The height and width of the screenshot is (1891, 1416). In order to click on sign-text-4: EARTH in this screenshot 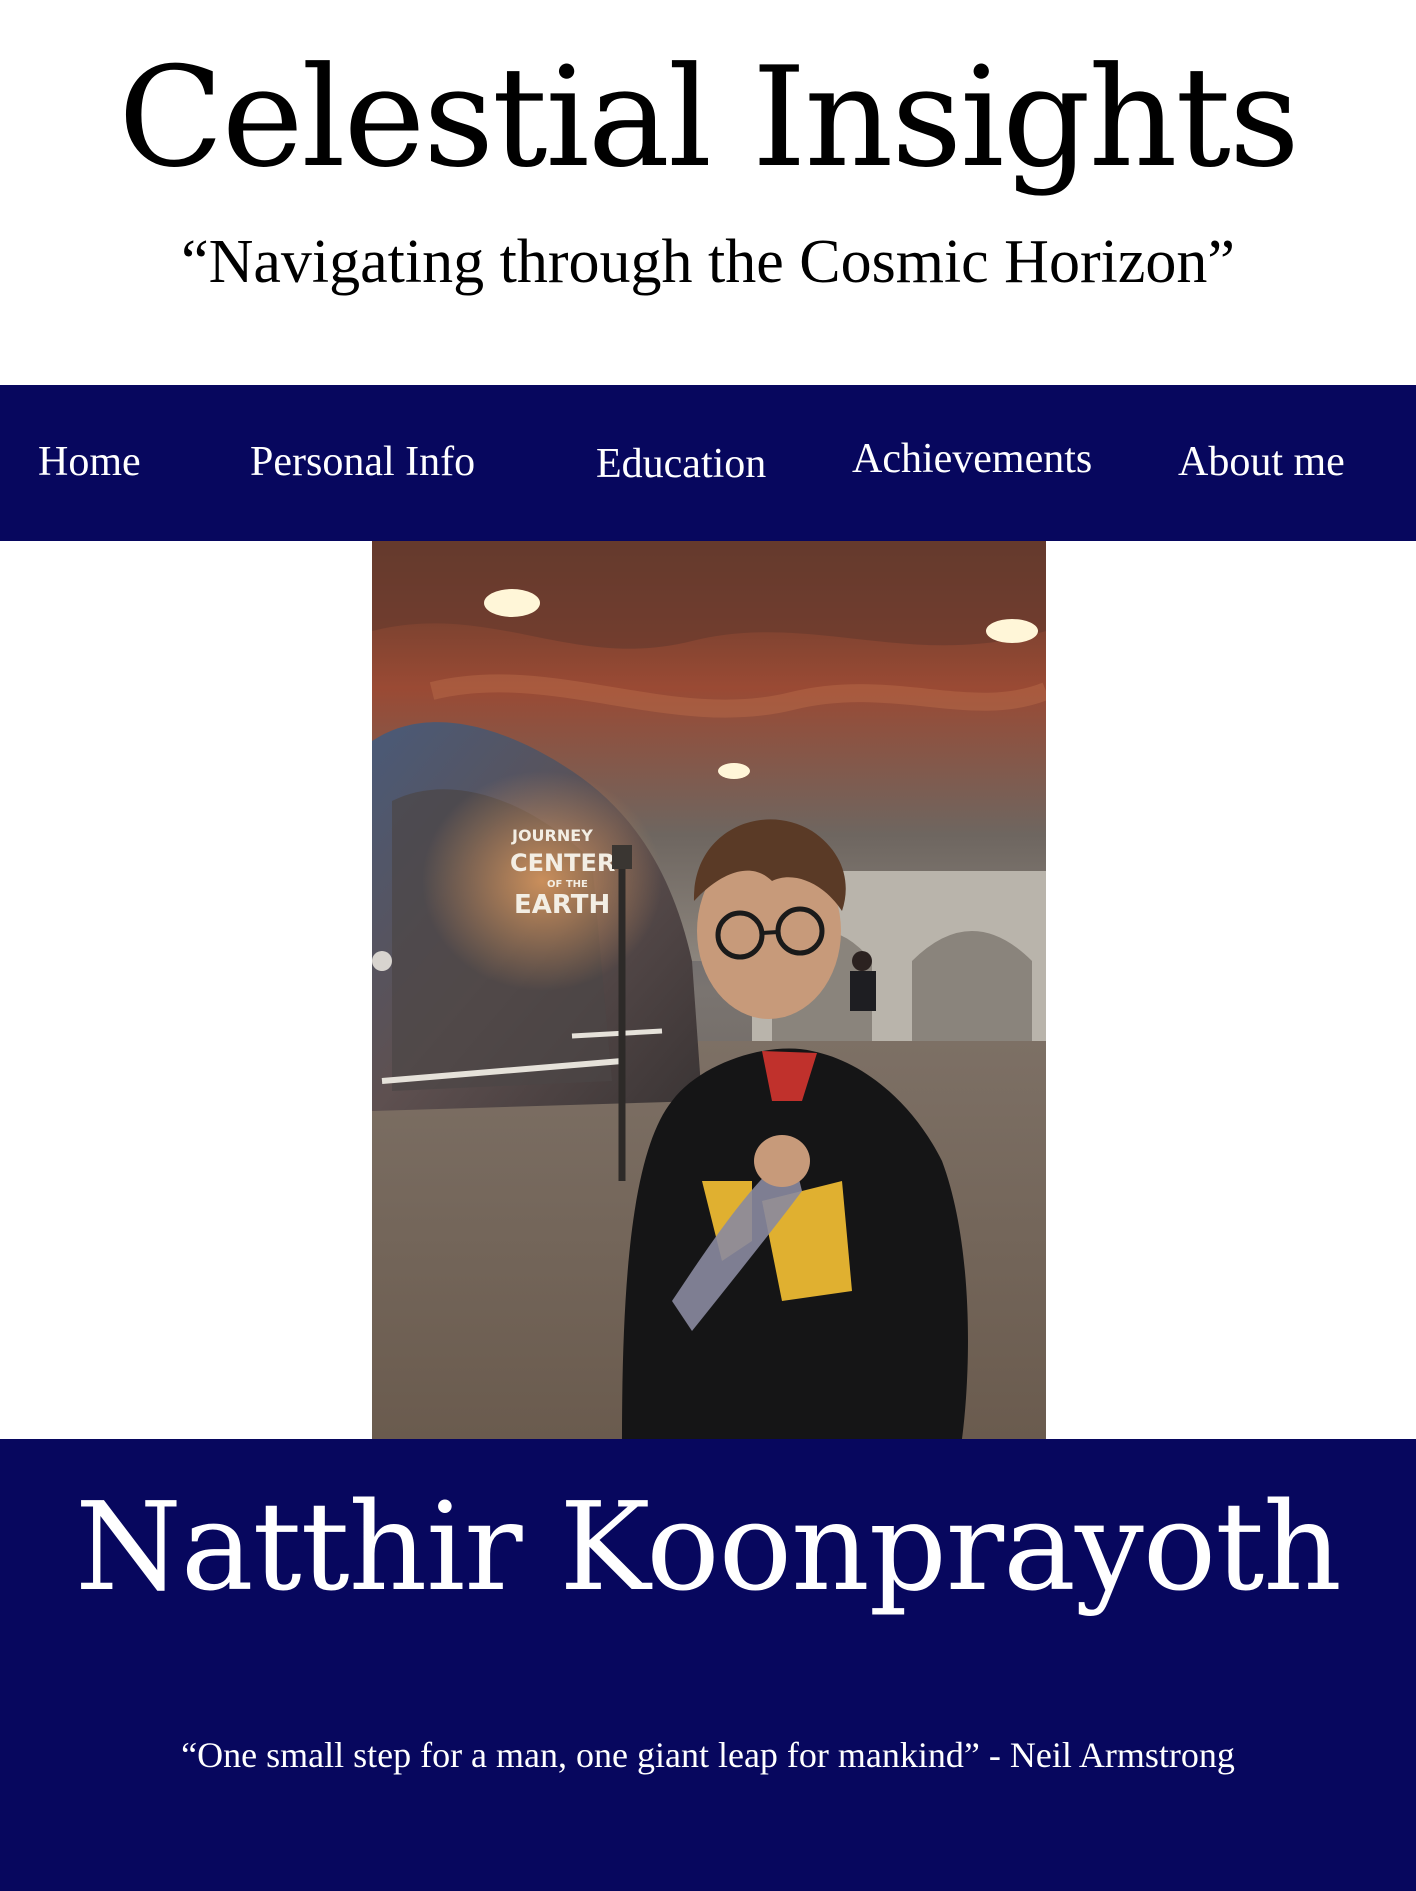, I will do `click(562, 905)`.